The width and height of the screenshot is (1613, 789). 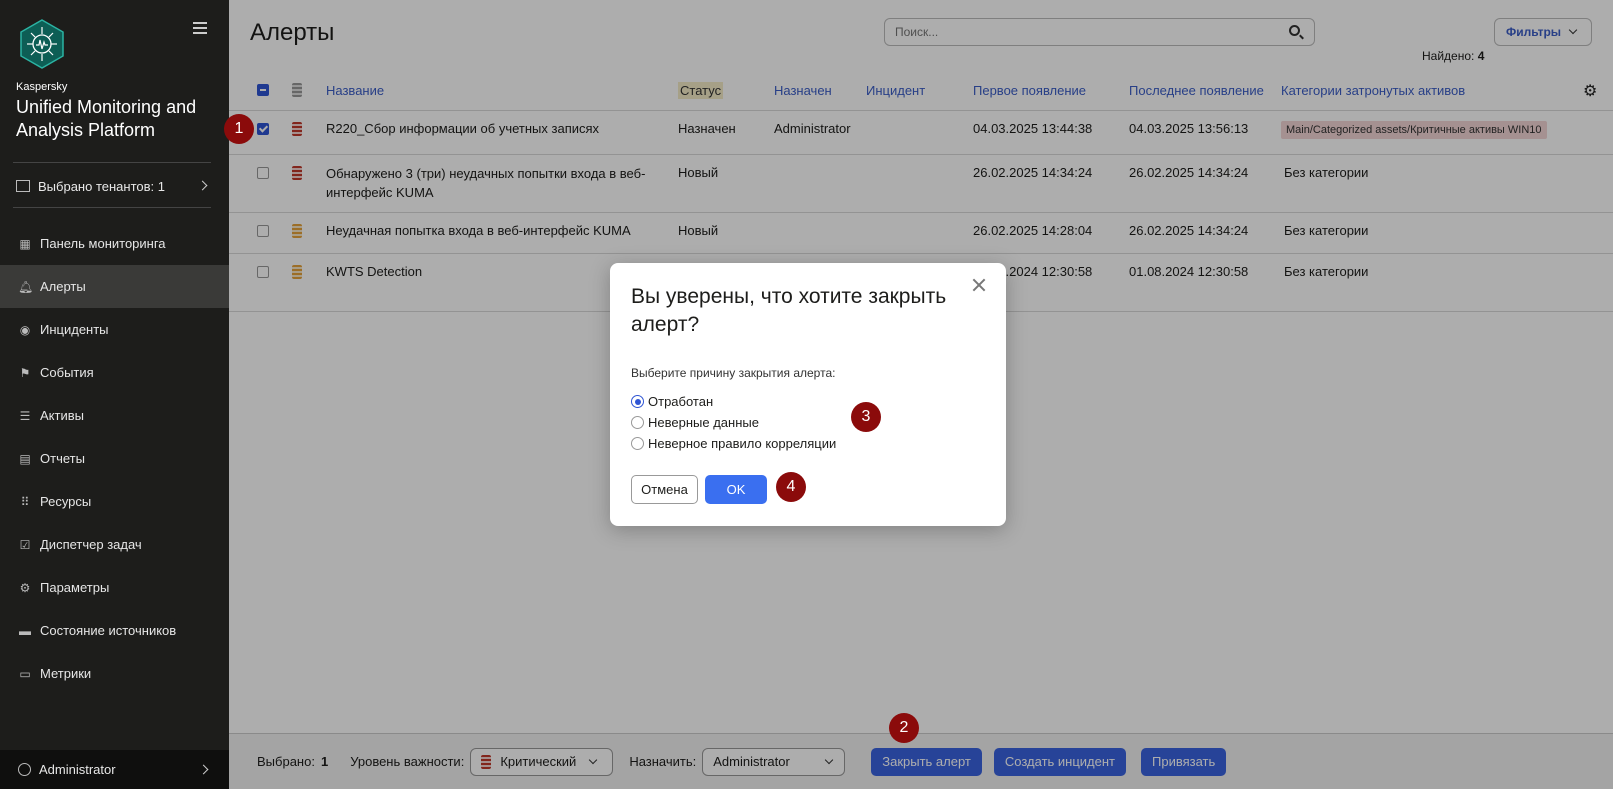 What do you see at coordinates (25, 630) in the screenshot?
I see `source-icon: ▬` at bounding box center [25, 630].